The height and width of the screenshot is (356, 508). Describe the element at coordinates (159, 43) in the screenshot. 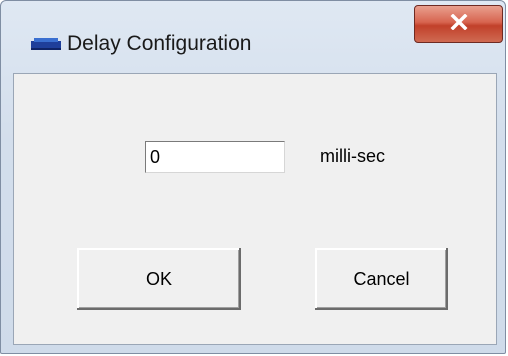

I see `window-title: Delay Configuration` at that location.